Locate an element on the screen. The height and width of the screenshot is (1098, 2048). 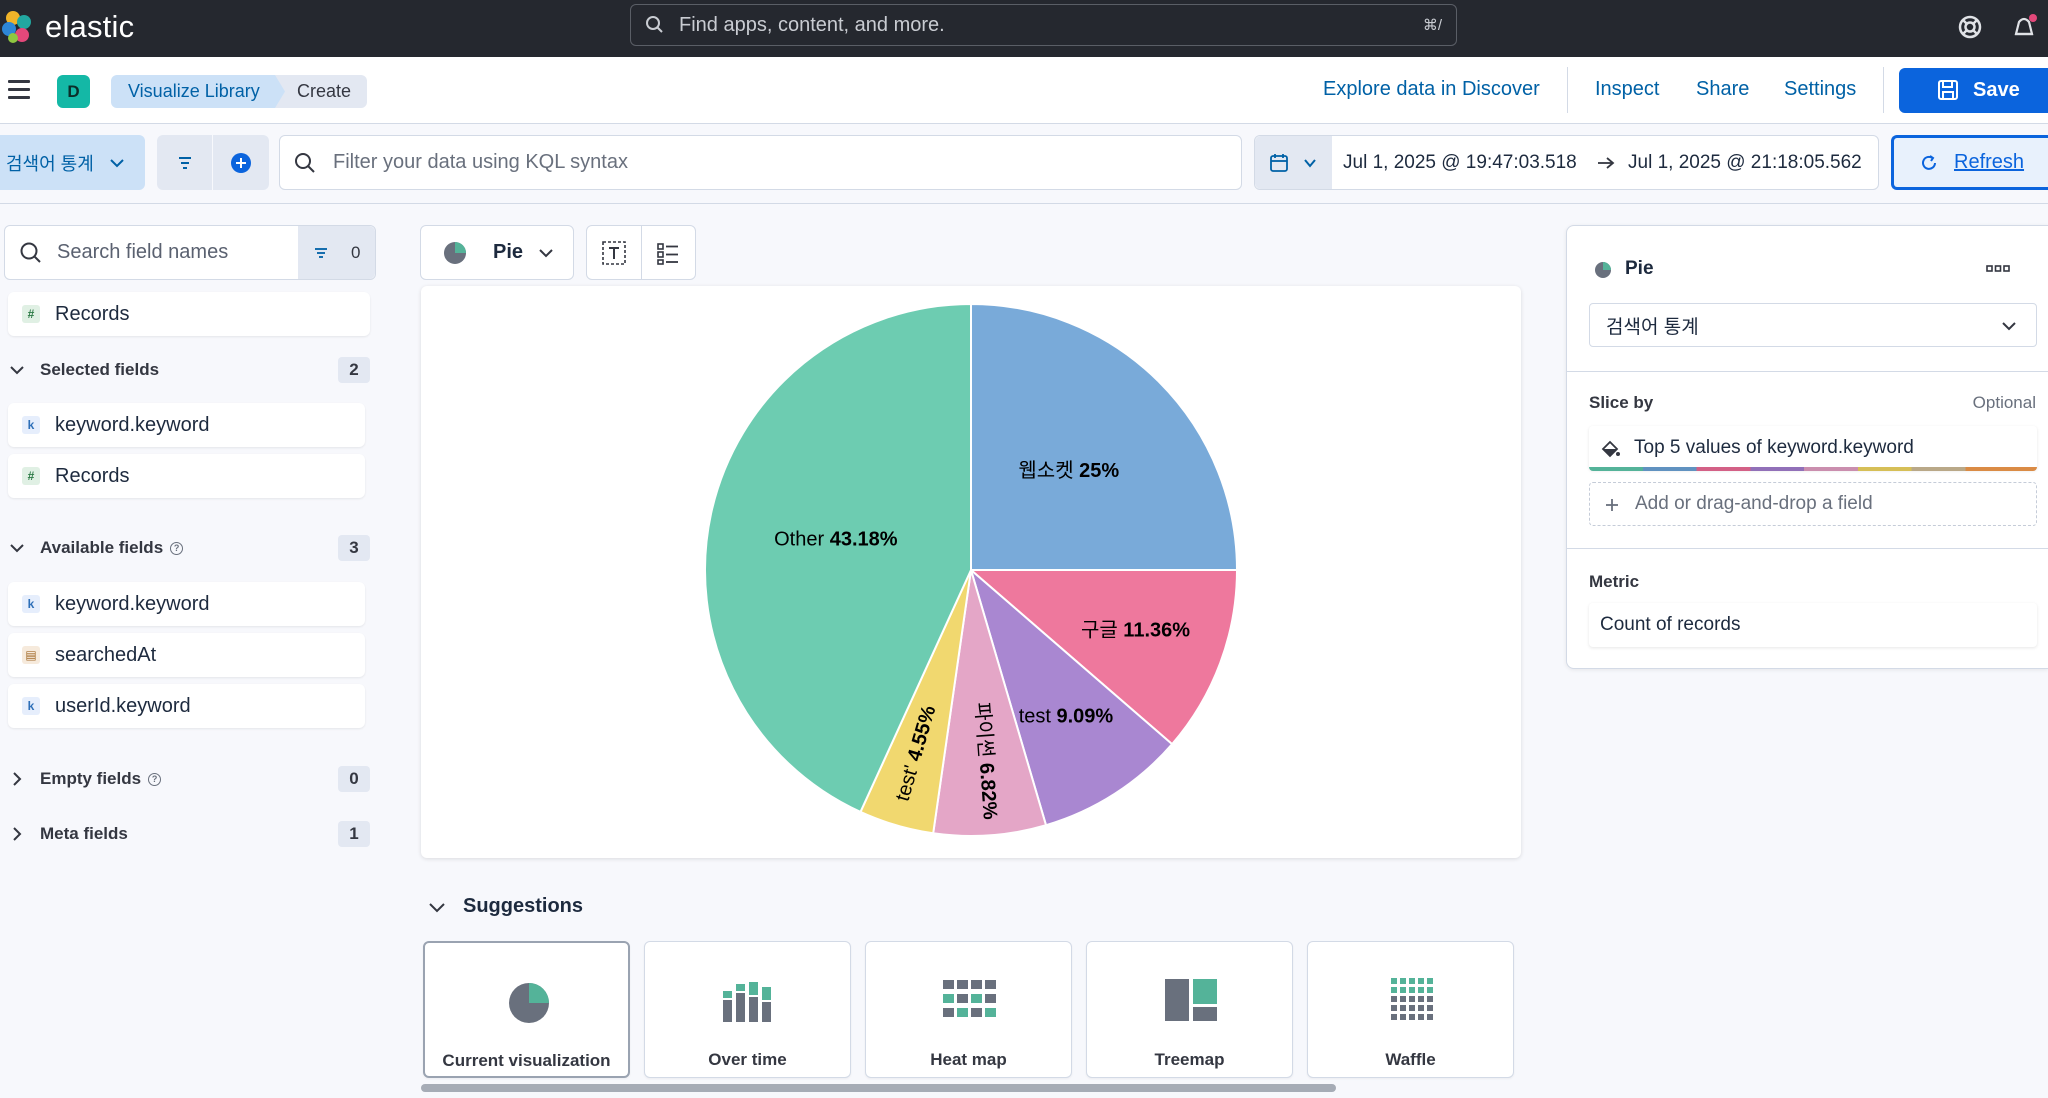
kql-query-input: Filter your data using KQL syntax is located at coordinates (760, 162).